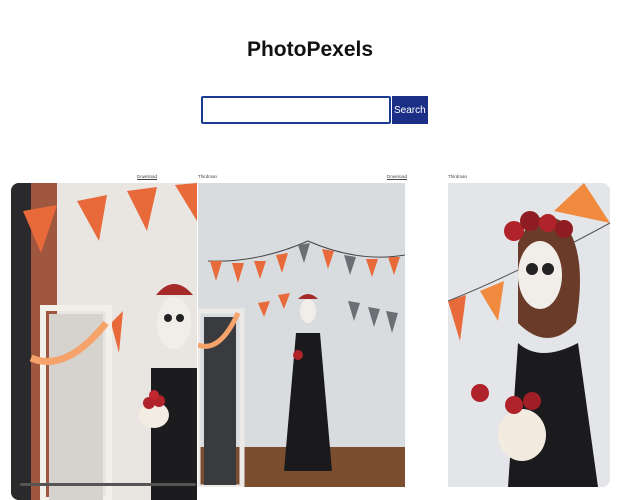  I want to click on photo-card-1-download-link: Download, so click(147, 176).